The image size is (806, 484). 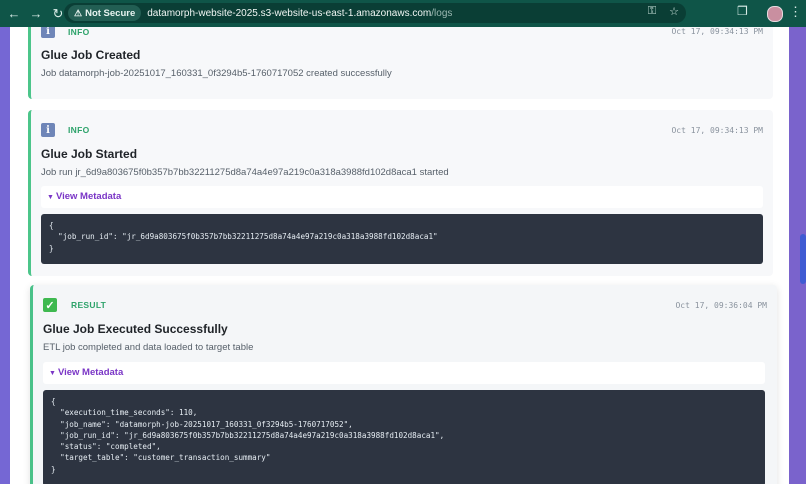 What do you see at coordinates (742, 11) in the screenshot?
I see `extensions-puzzle-icon: ❒` at bounding box center [742, 11].